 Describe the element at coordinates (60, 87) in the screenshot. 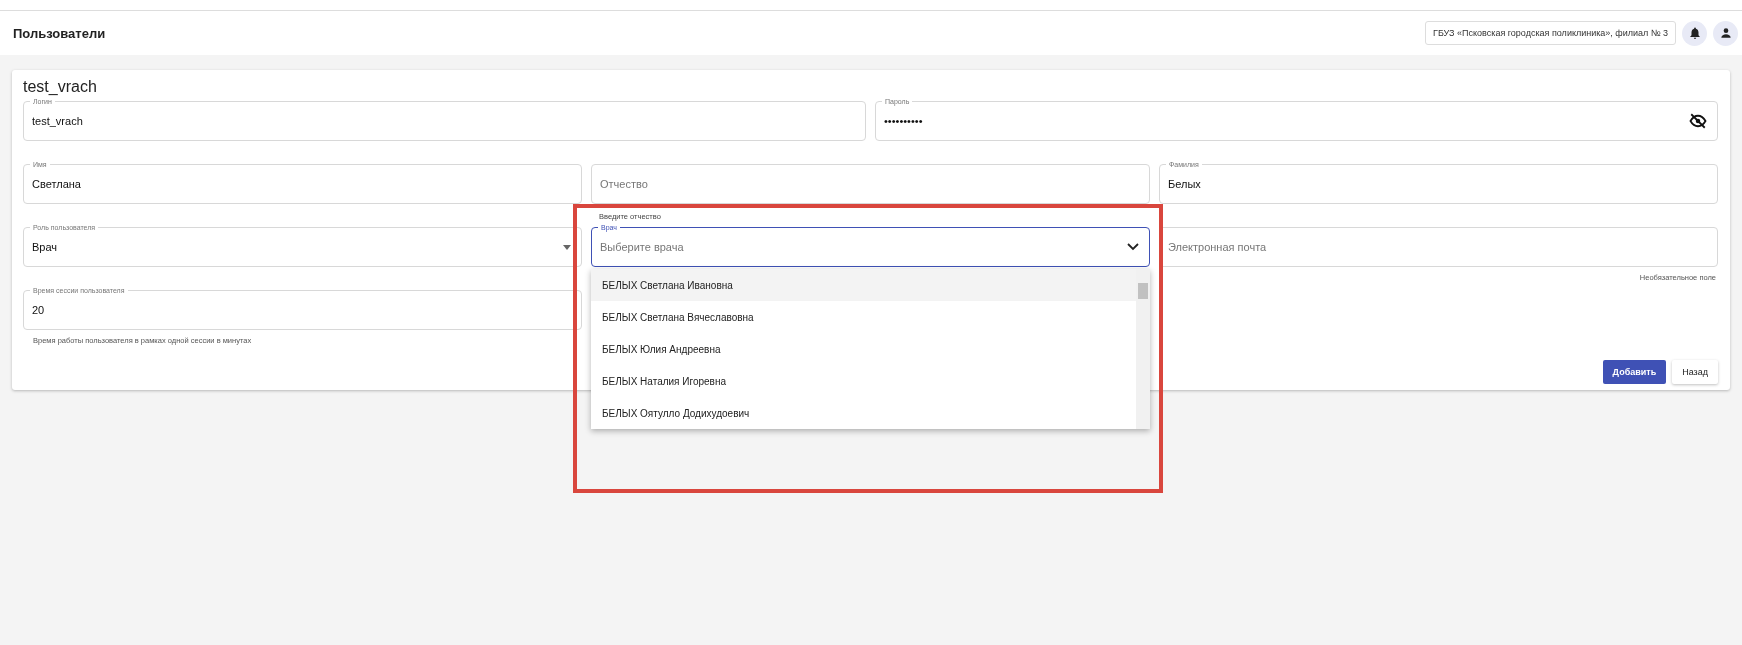

I see `form-title: test_vrach` at that location.